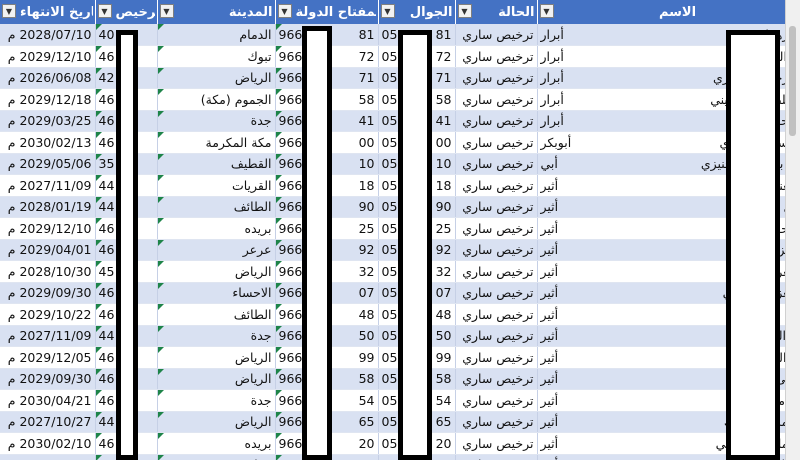 The image size is (800, 460). I want to click on cell-expiry: 2026/06/08 م, so click(48, 78).